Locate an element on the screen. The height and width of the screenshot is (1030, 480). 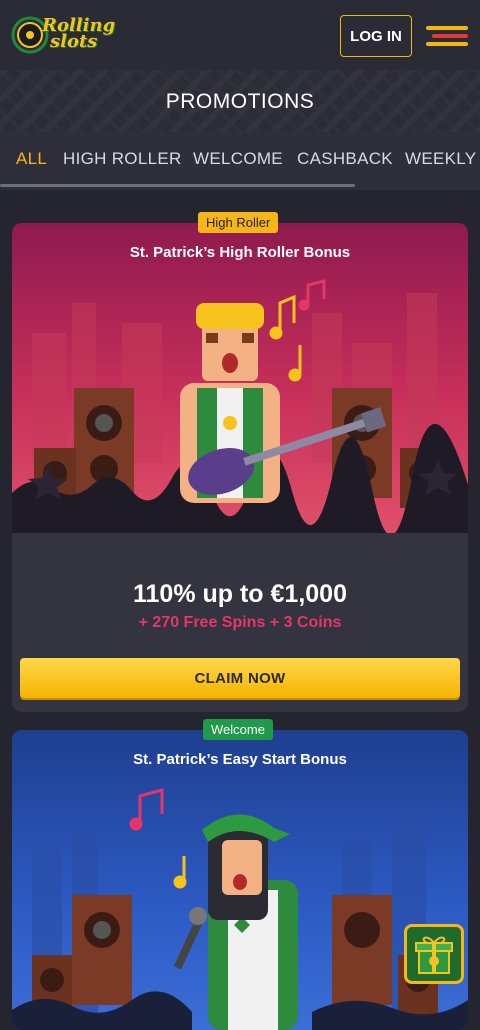
page-title: PROMOTIONS is located at coordinates (240, 101).